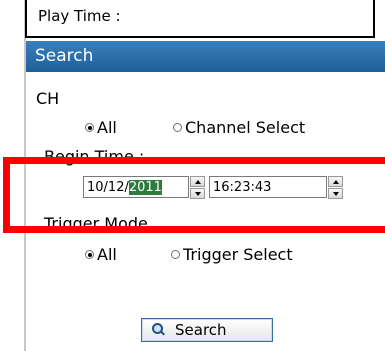  I want to click on playtime-box: Play Time :, so click(200, 19).